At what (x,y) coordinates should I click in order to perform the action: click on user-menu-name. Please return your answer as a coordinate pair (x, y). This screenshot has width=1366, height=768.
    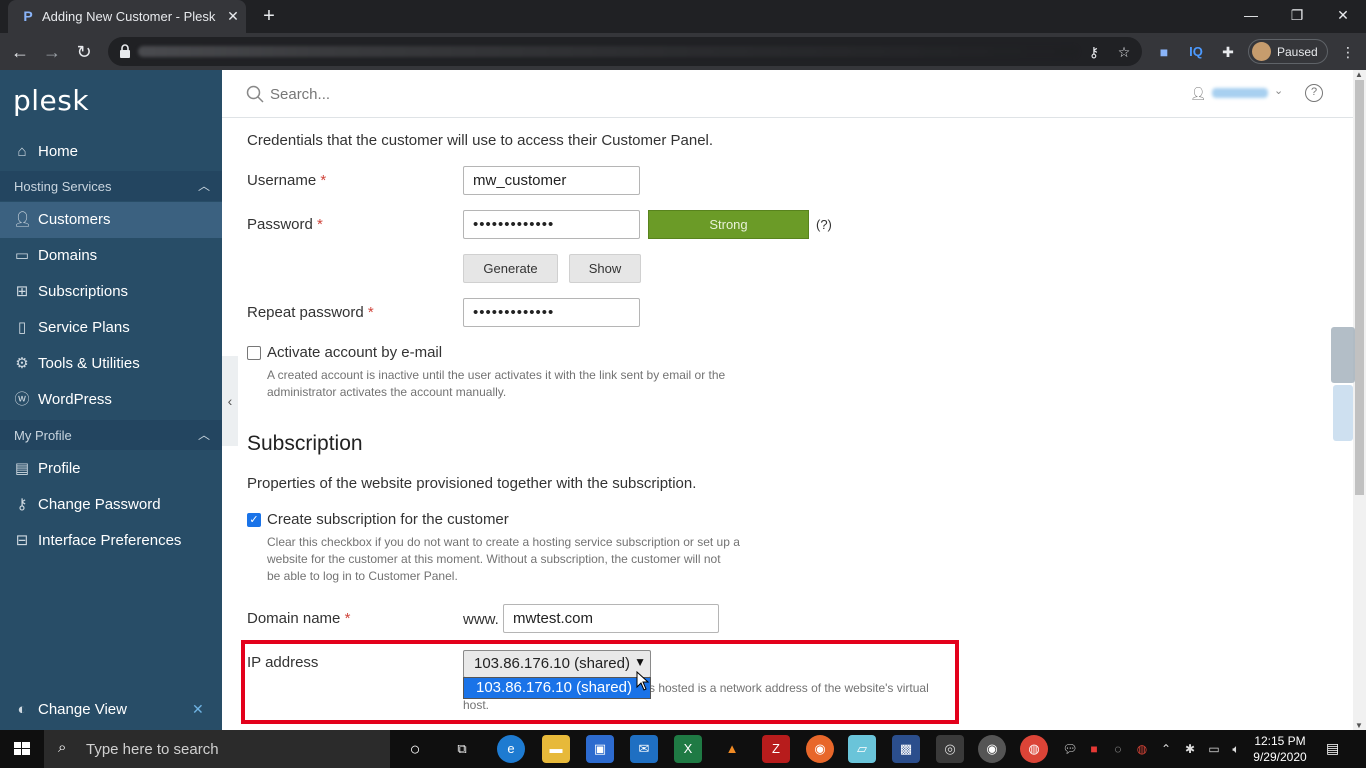
    Looking at the image, I should click on (1240, 93).